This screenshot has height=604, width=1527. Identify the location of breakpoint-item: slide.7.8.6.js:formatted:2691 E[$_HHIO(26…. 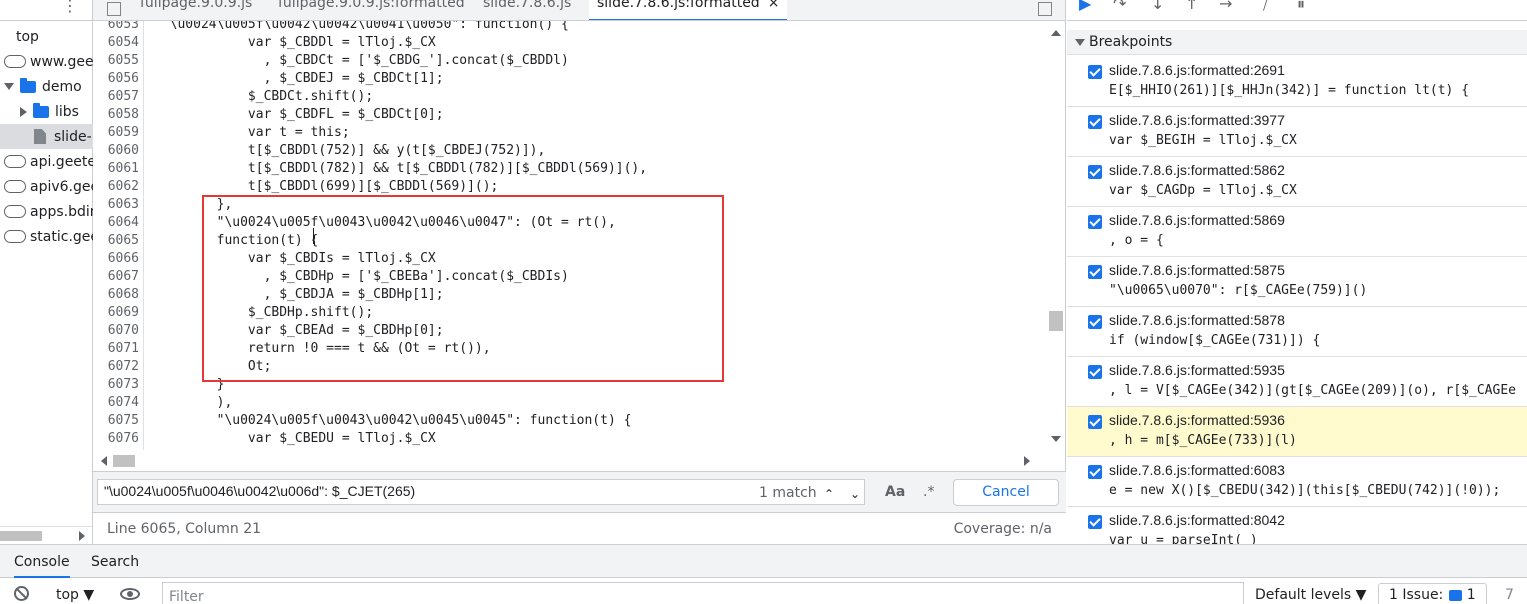
(1297, 82).